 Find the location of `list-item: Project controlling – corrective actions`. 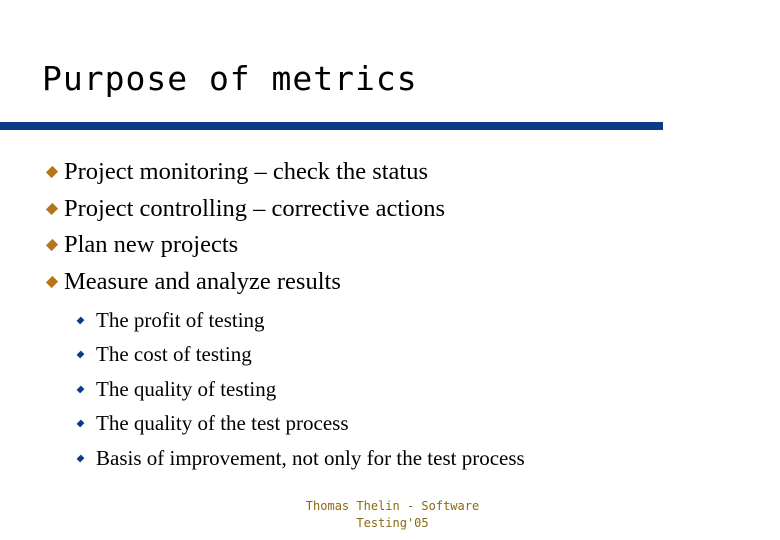

list-item: Project controlling – corrective actions is located at coordinates (244, 209).